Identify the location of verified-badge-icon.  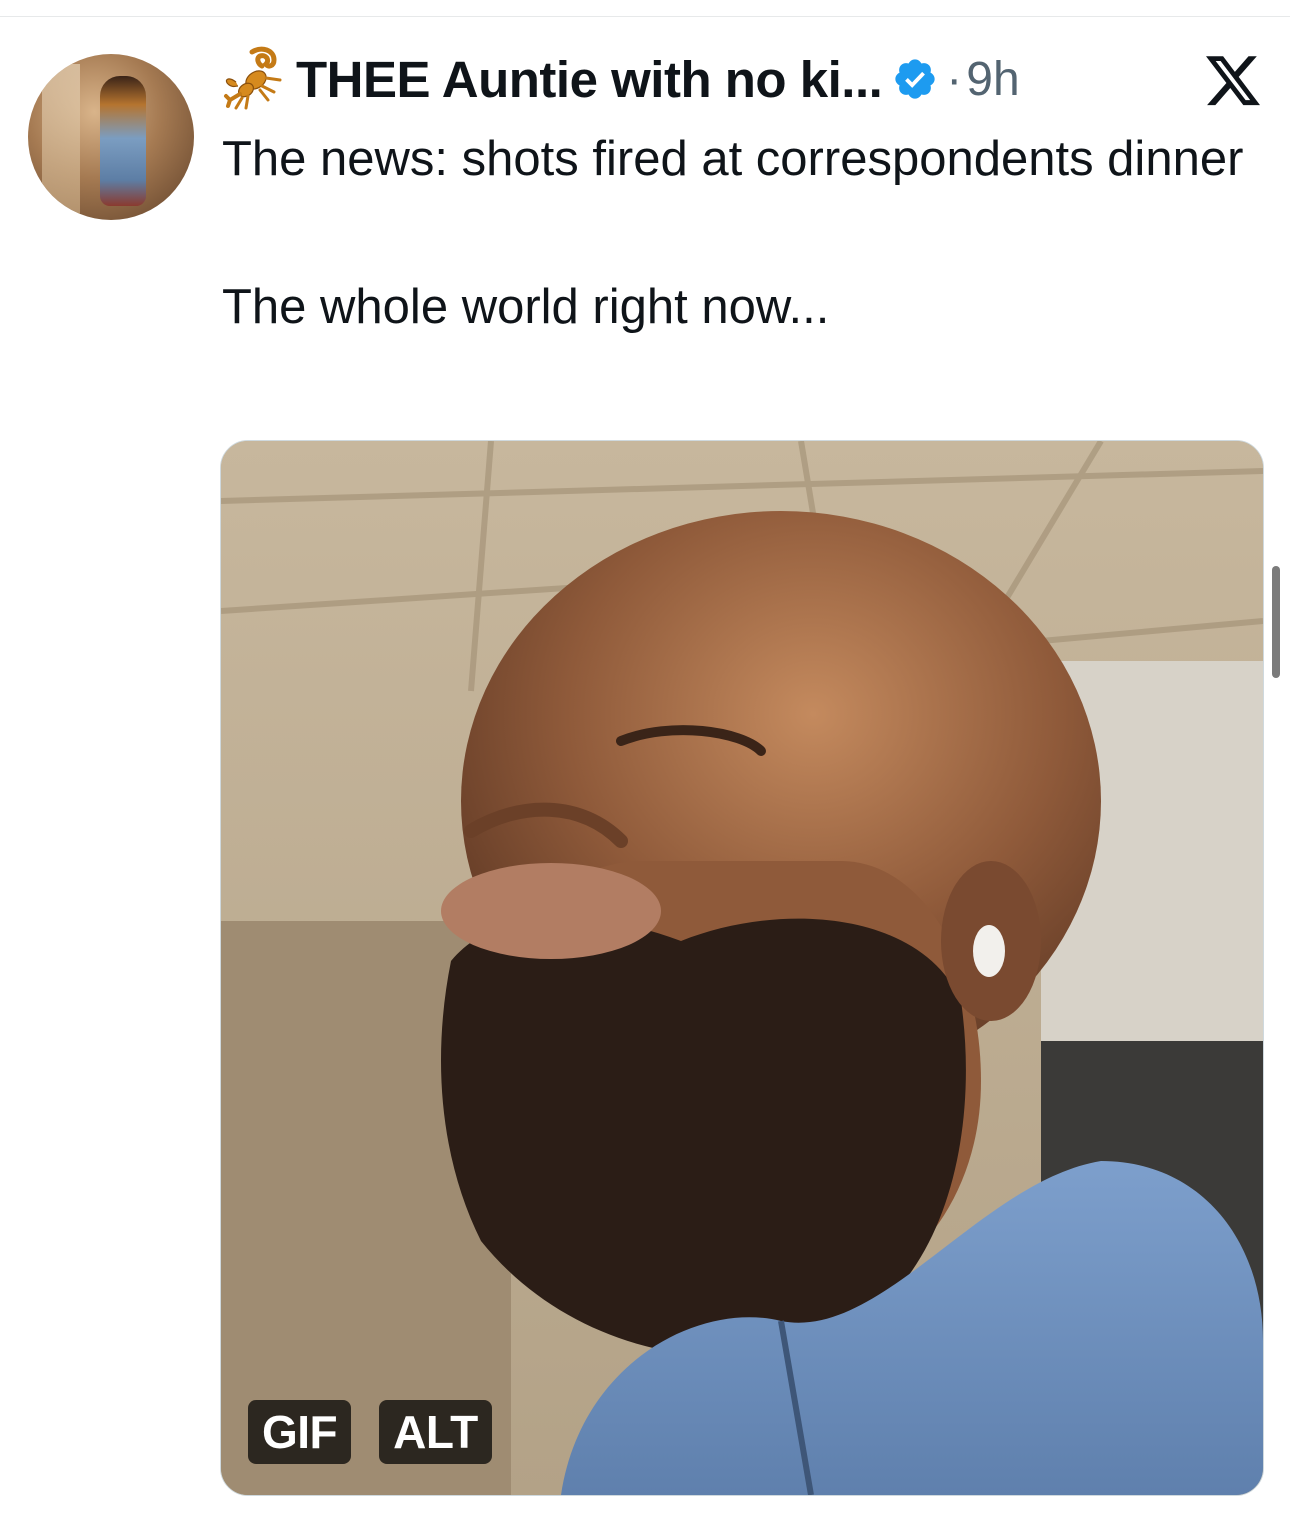
(915, 79).